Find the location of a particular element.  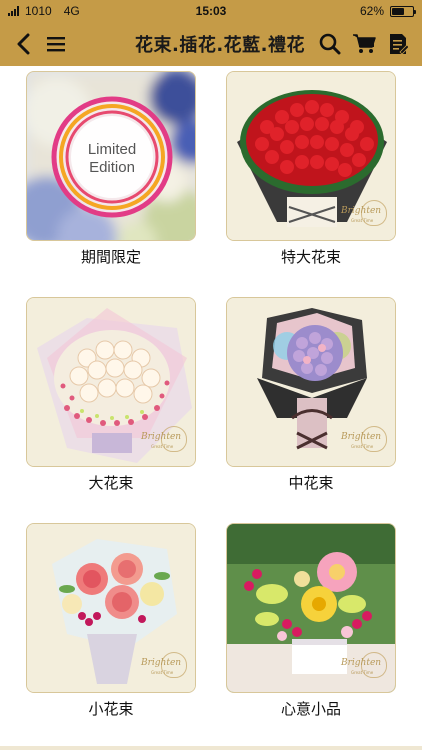

menu-icon is located at coordinates (56, 44).